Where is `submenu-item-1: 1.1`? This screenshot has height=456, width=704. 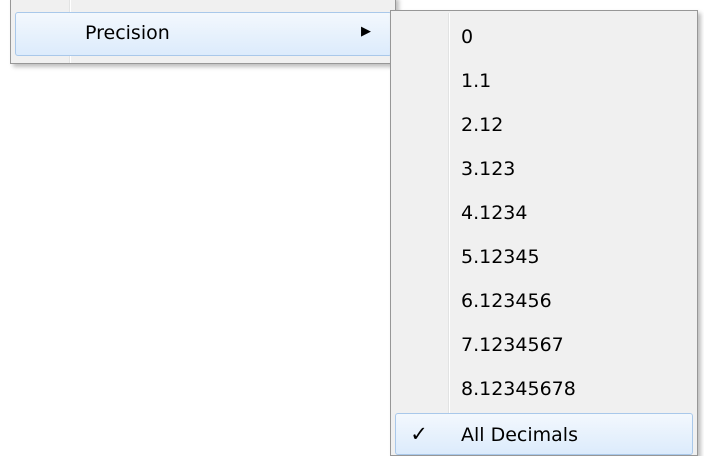 submenu-item-1: 1.1 is located at coordinates (544, 80).